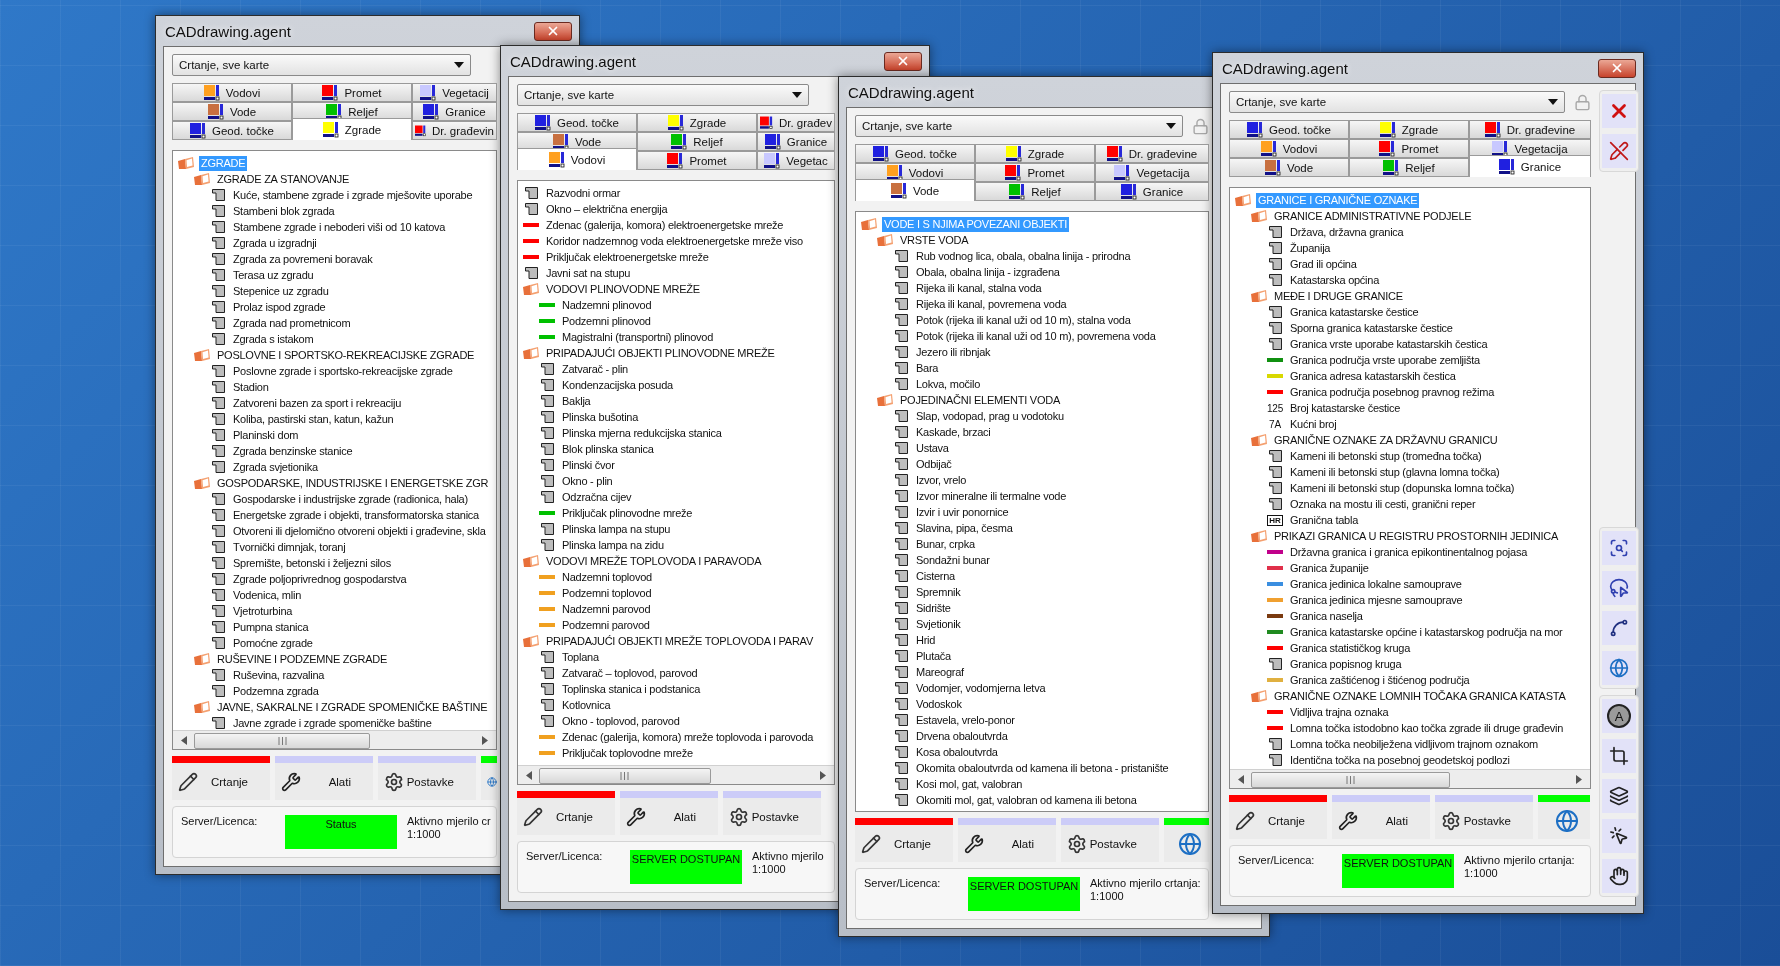 Image resolution: width=1780 pixels, height=966 pixels. I want to click on tree-item: Ustava, so click(932, 448).